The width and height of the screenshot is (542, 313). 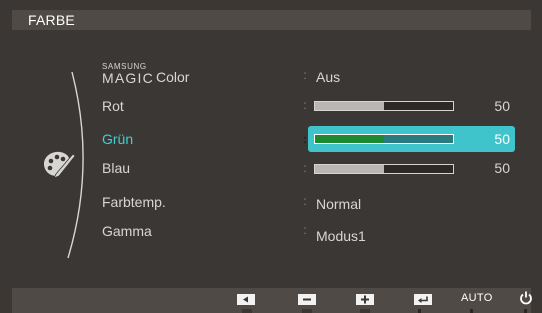 What do you see at coordinates (502, 139) in the screenshot?
I see `gruen-value: 50` at bounding box center [502, 139].